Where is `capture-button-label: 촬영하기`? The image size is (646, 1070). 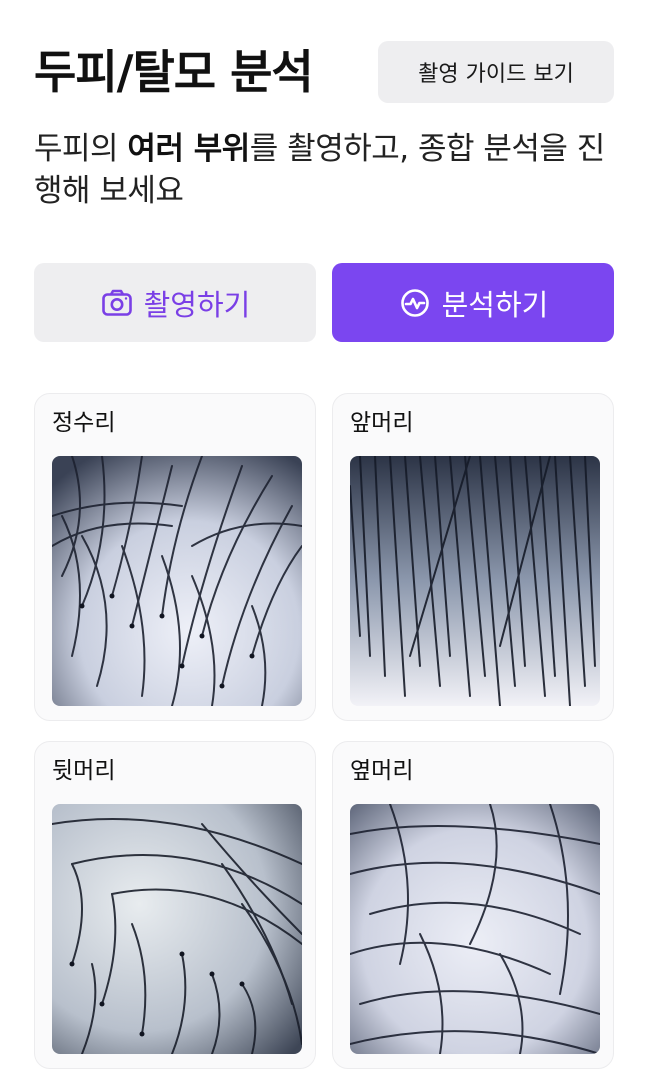 capture-button-label: 촬영하기 is located at coordinates (197, 304).